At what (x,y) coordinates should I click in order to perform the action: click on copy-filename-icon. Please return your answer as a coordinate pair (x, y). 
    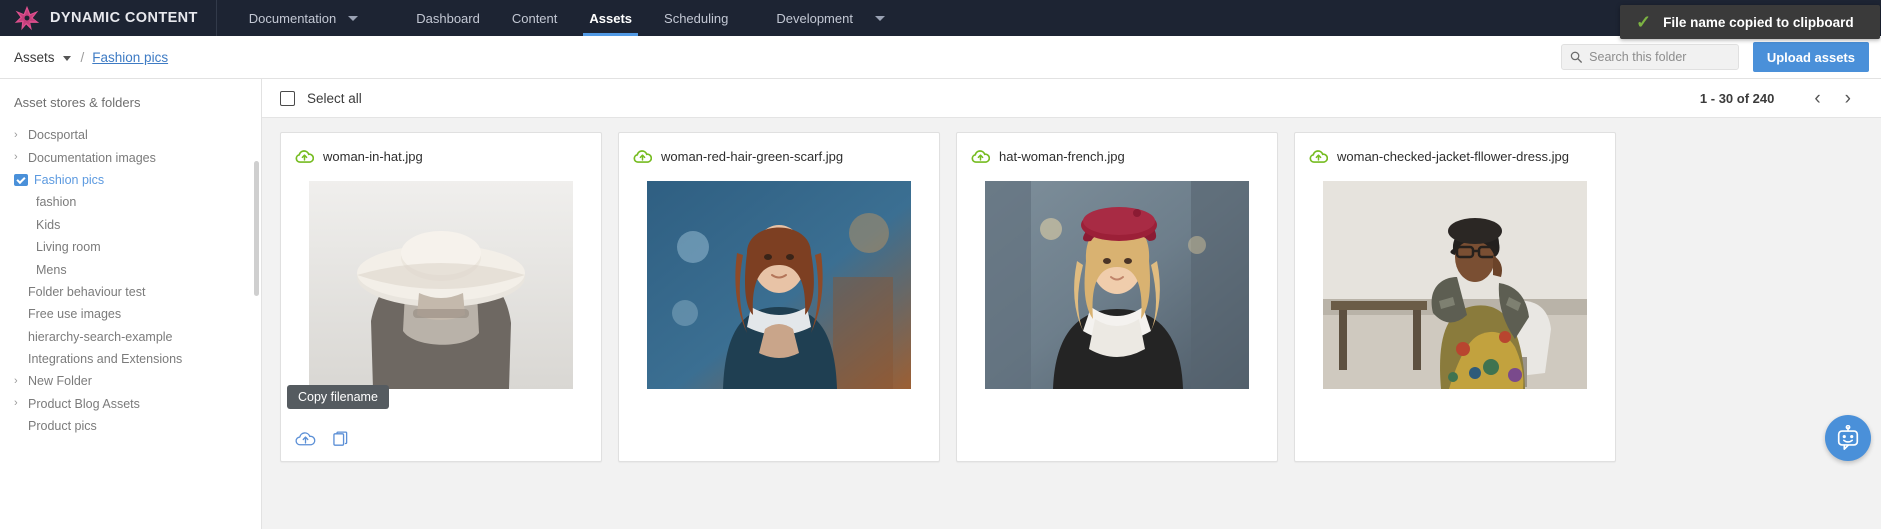
    Looking at the image, I should click on (340, 439).